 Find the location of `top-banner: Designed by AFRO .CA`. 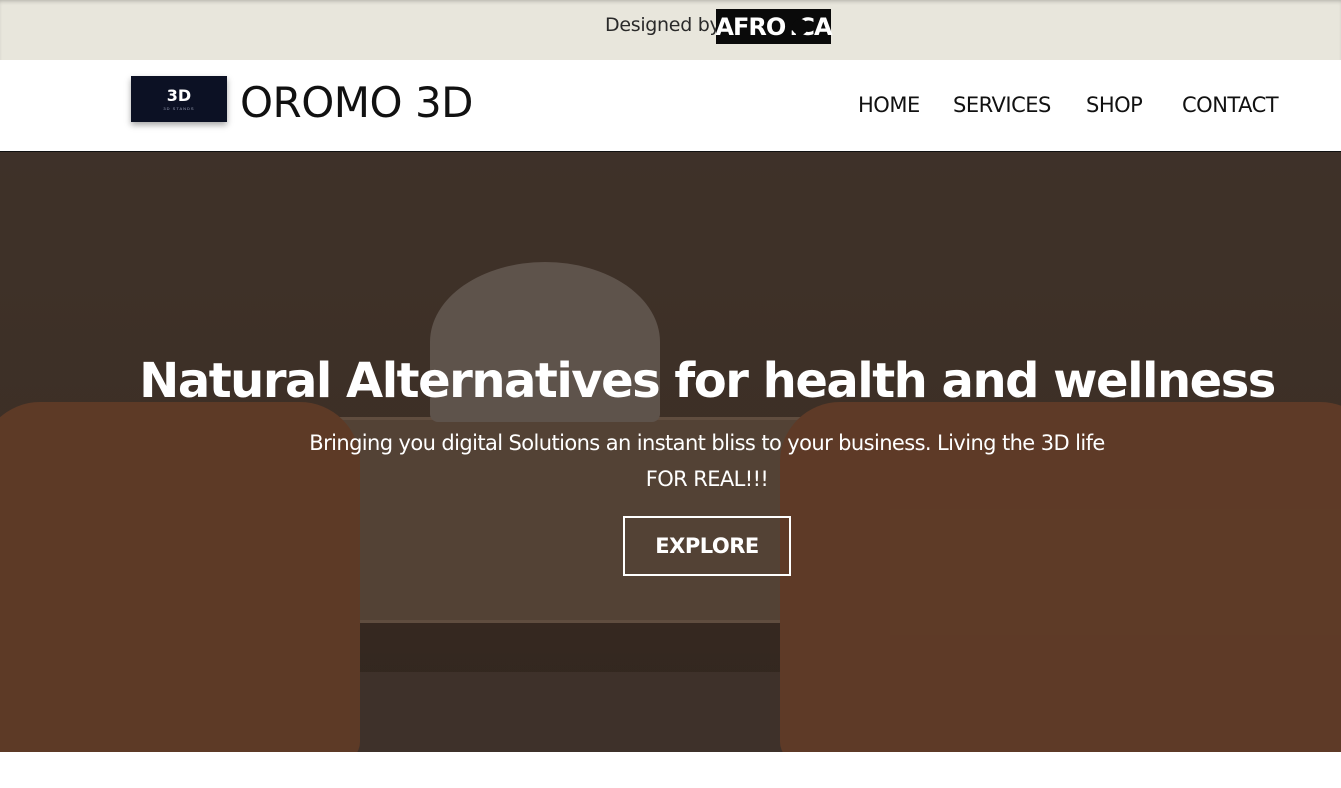

top-banner: Designed by AFRO .CA is located at coordinates (670, 30).